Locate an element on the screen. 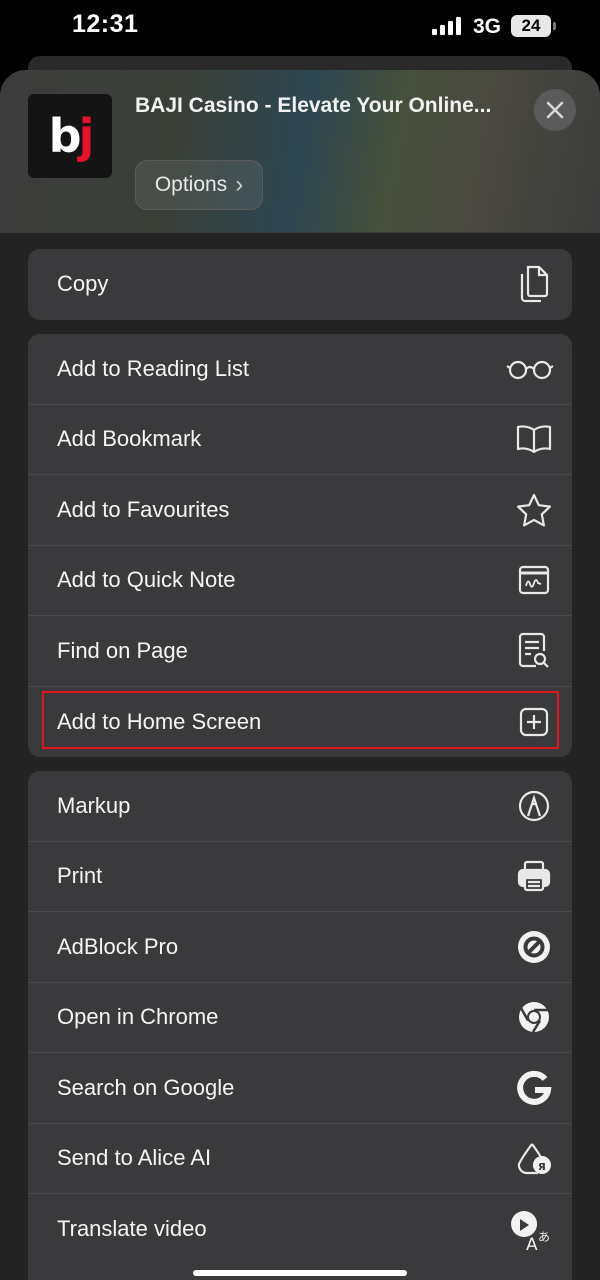 The width and height of the screenshot is (600, 1280). markup-icon is located at coordinates (534, 806).